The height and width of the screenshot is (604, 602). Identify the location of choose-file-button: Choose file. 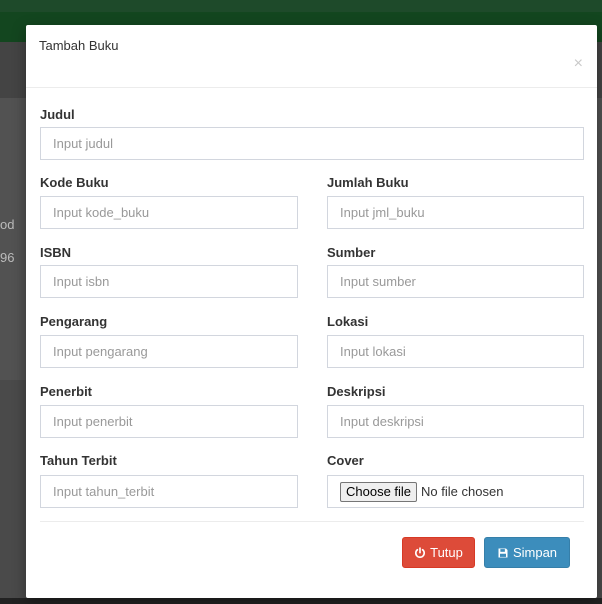
(379, 491).